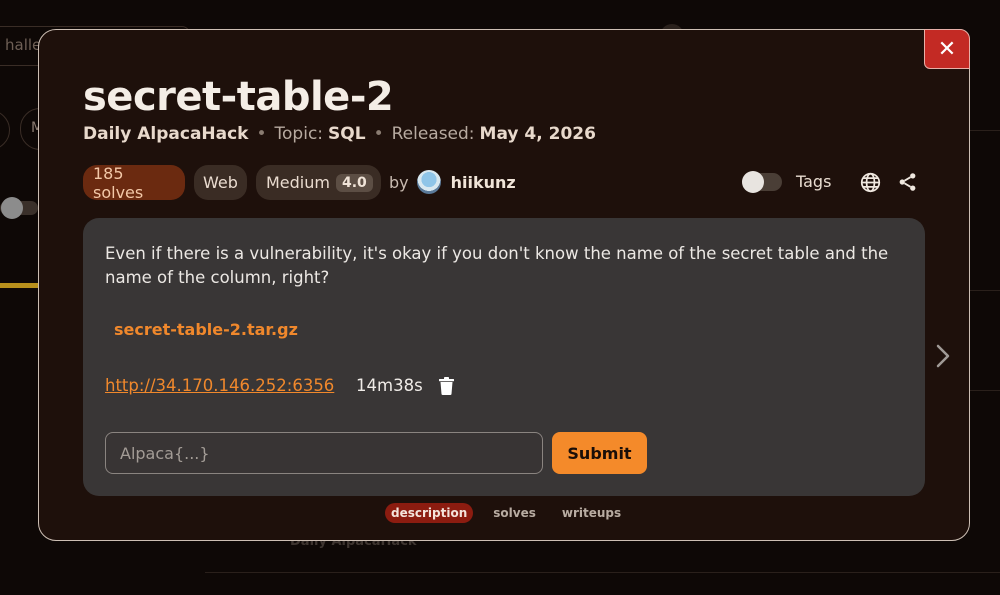  I want to click on globe-icon, so click(870, 182).